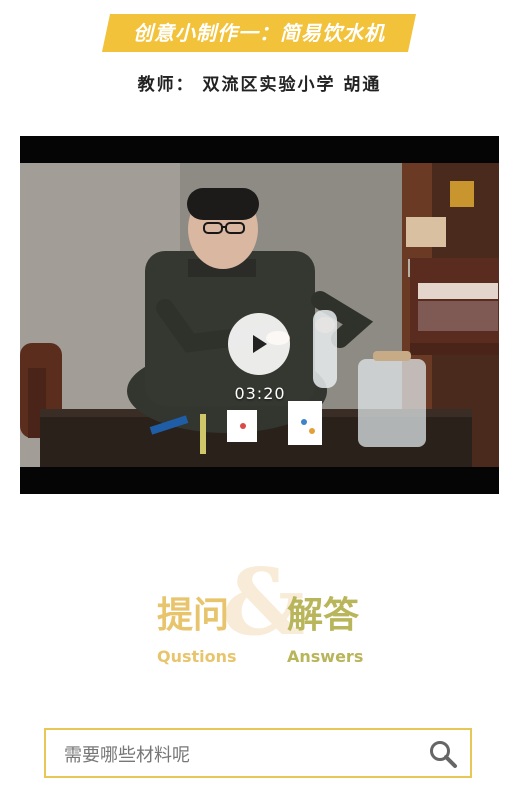 The width and height of the screenshot is (519, 805). I want to click on search-box, so click(258, 753).